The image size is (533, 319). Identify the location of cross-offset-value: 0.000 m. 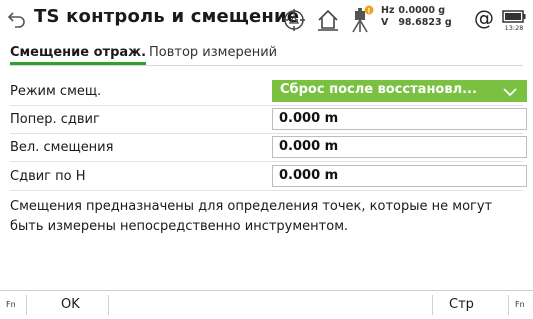
(309, 118).